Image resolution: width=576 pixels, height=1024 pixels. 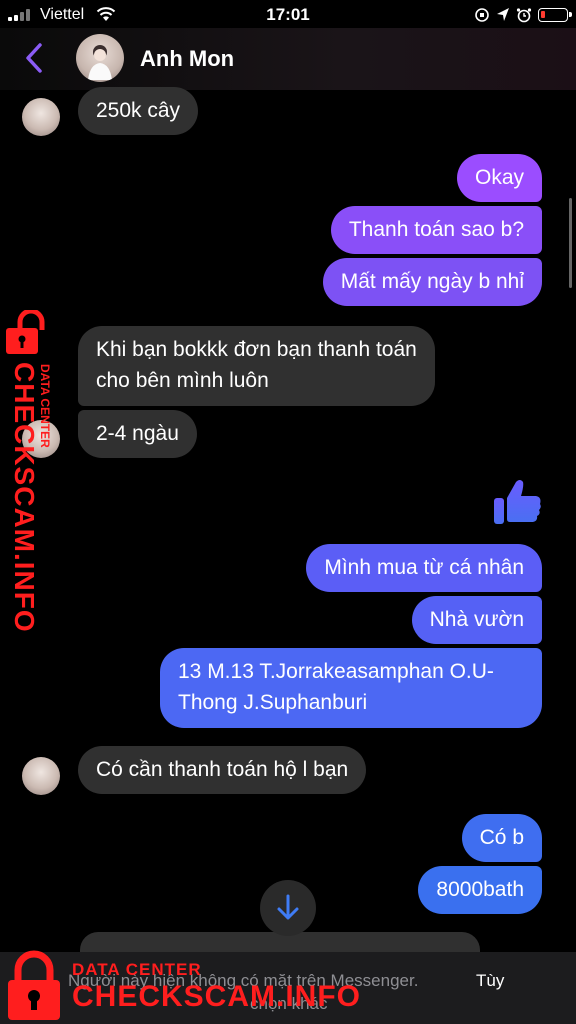 What do you see at coordinates (482, 15) in the screenshot?
I see `rotation-lock-icon` at bounding box center [482, 15].